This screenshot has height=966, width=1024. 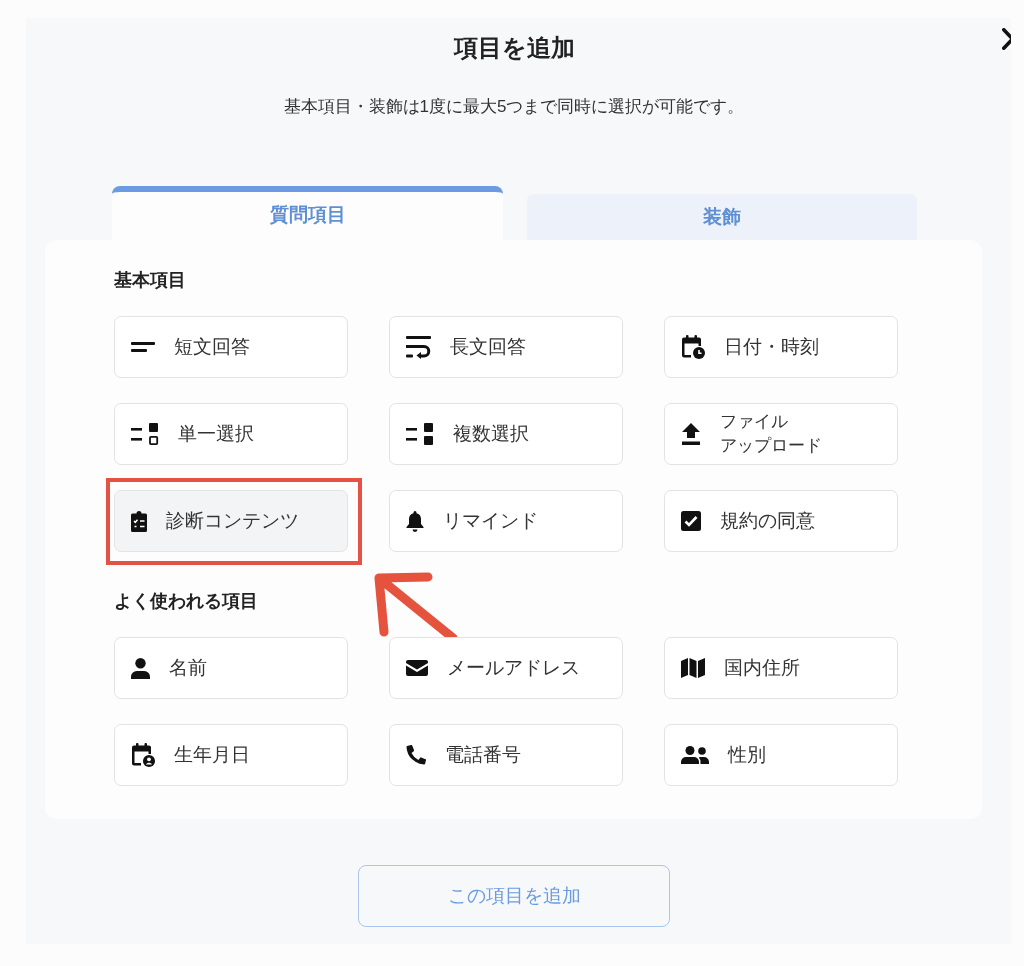 I want to click on dialog-title: 項目を追加, so click(x=514, y=48).